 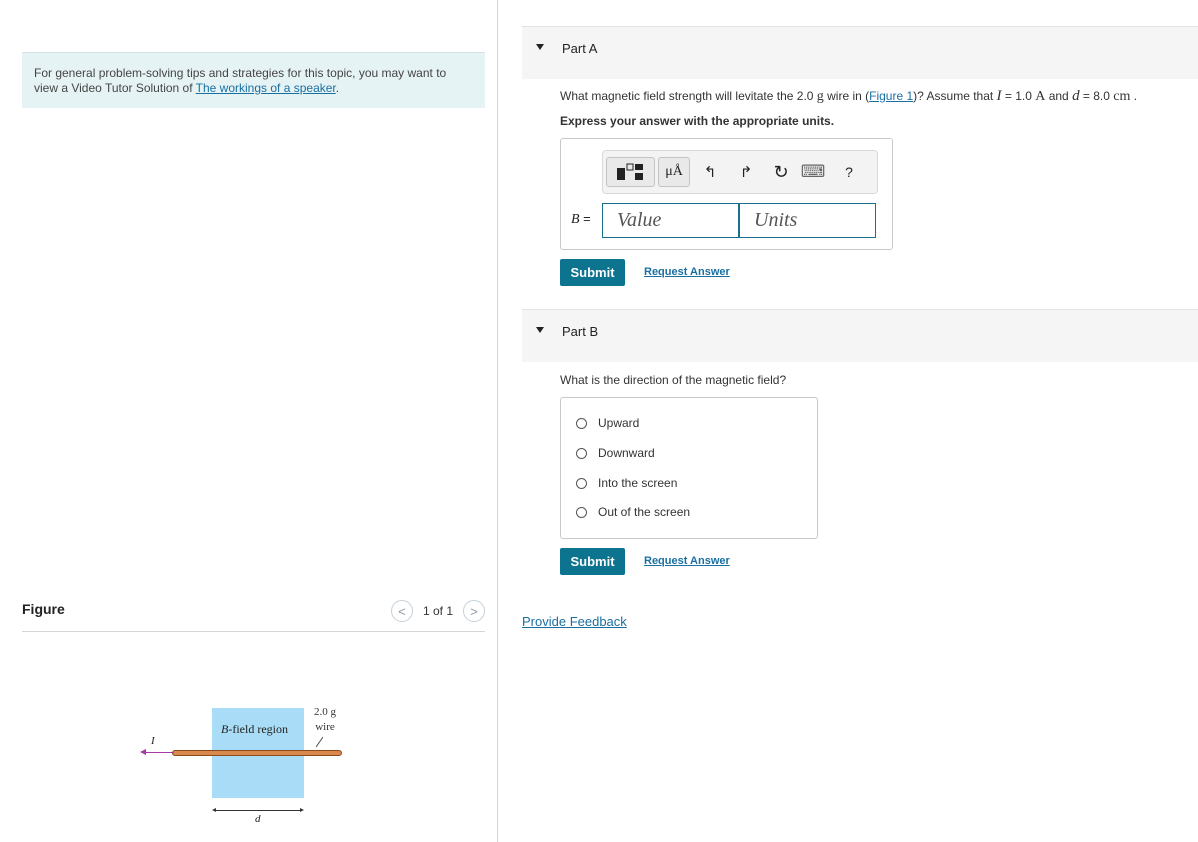 What do you see at coordinates (143, 752) in the screenshot?
I see `current-arrow-icon` at bounding box center [143, 752].